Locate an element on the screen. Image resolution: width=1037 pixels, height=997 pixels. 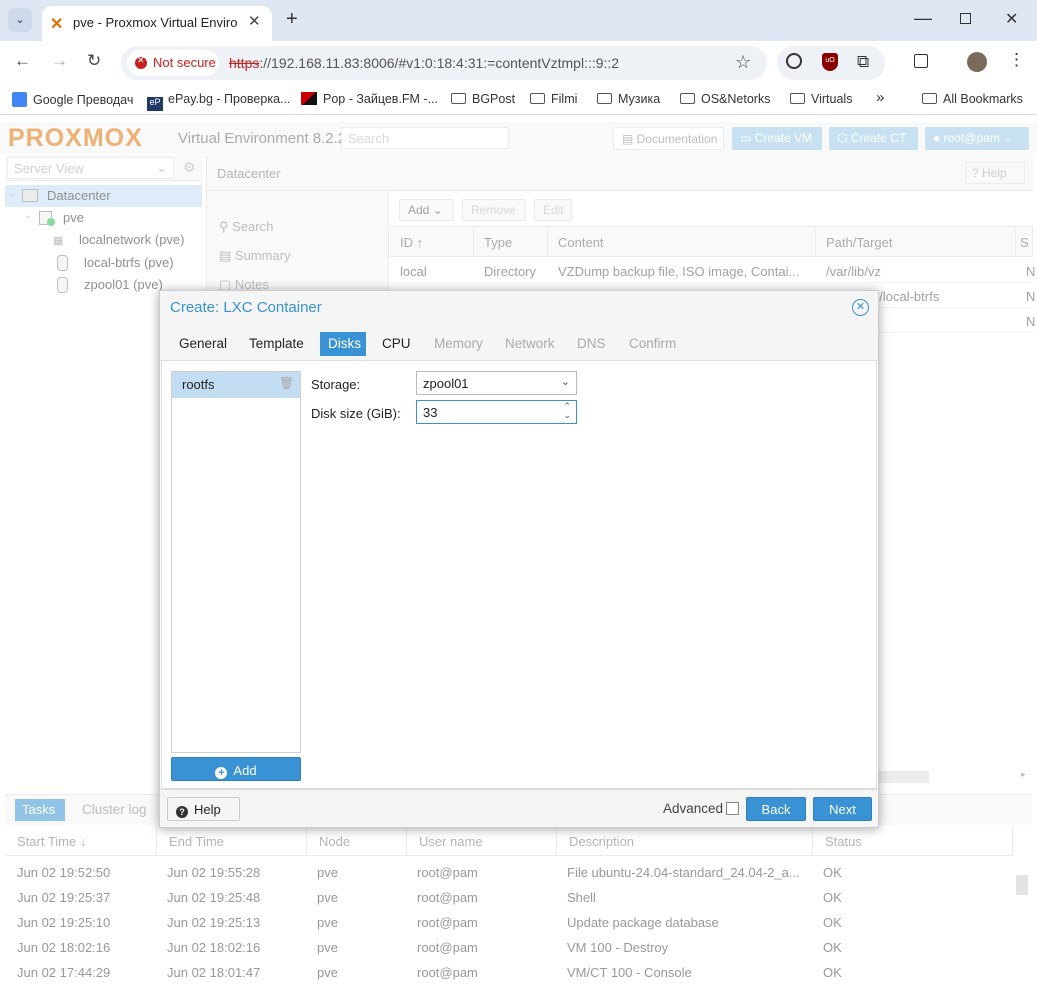
menu-dots-icon: ⋮ is located at coordinates (1016, 60).